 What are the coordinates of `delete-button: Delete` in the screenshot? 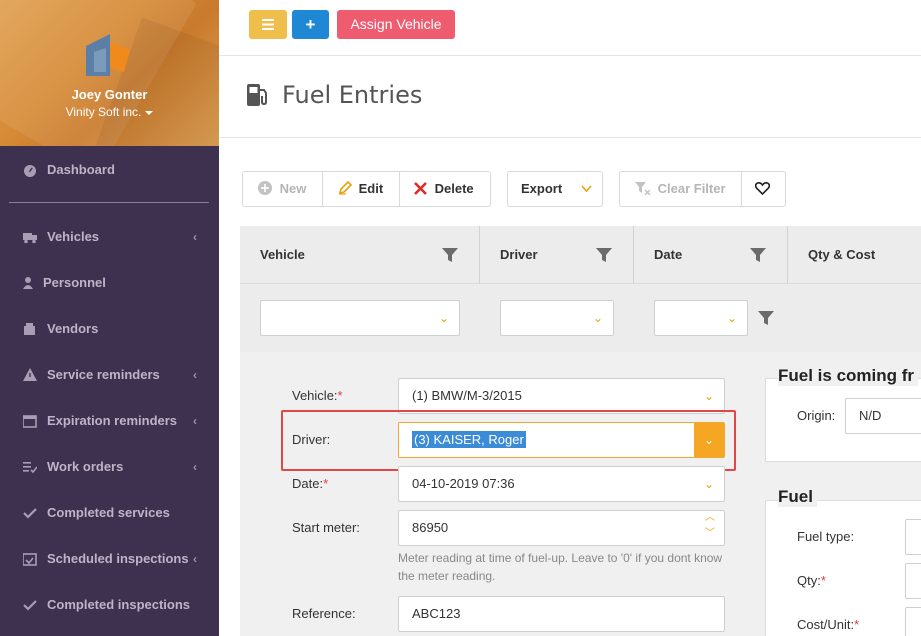 It's located at (444, 189).